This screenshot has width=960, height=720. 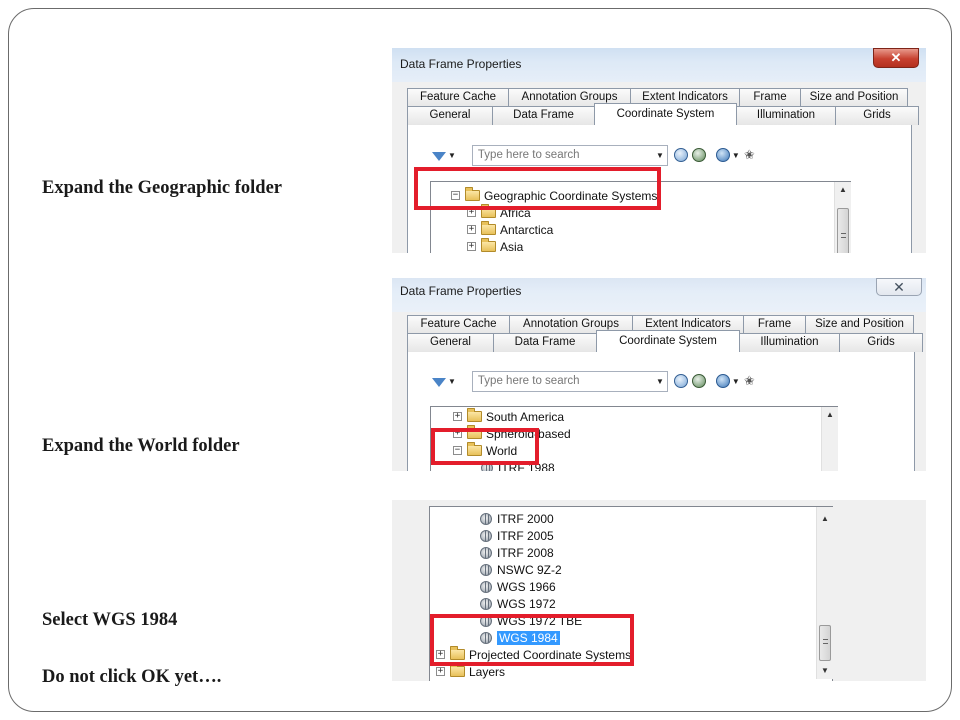 I want to click on open-folder-icon, so click(x=474, y=449).